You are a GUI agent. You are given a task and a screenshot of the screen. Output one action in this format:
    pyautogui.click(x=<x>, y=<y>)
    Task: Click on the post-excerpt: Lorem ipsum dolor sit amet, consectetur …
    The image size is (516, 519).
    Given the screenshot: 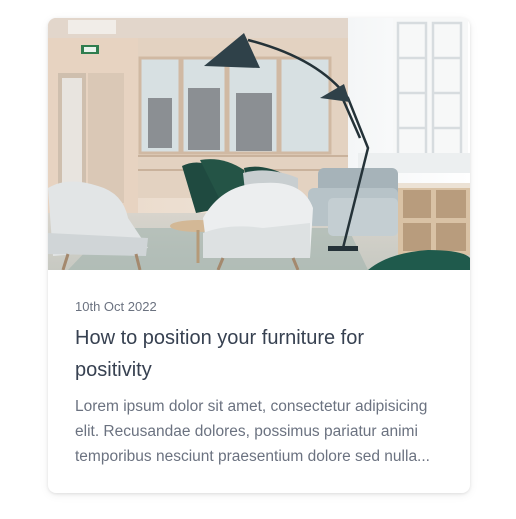 What is the action you would take?
    pyautogui.click(x=252, y=431)
    